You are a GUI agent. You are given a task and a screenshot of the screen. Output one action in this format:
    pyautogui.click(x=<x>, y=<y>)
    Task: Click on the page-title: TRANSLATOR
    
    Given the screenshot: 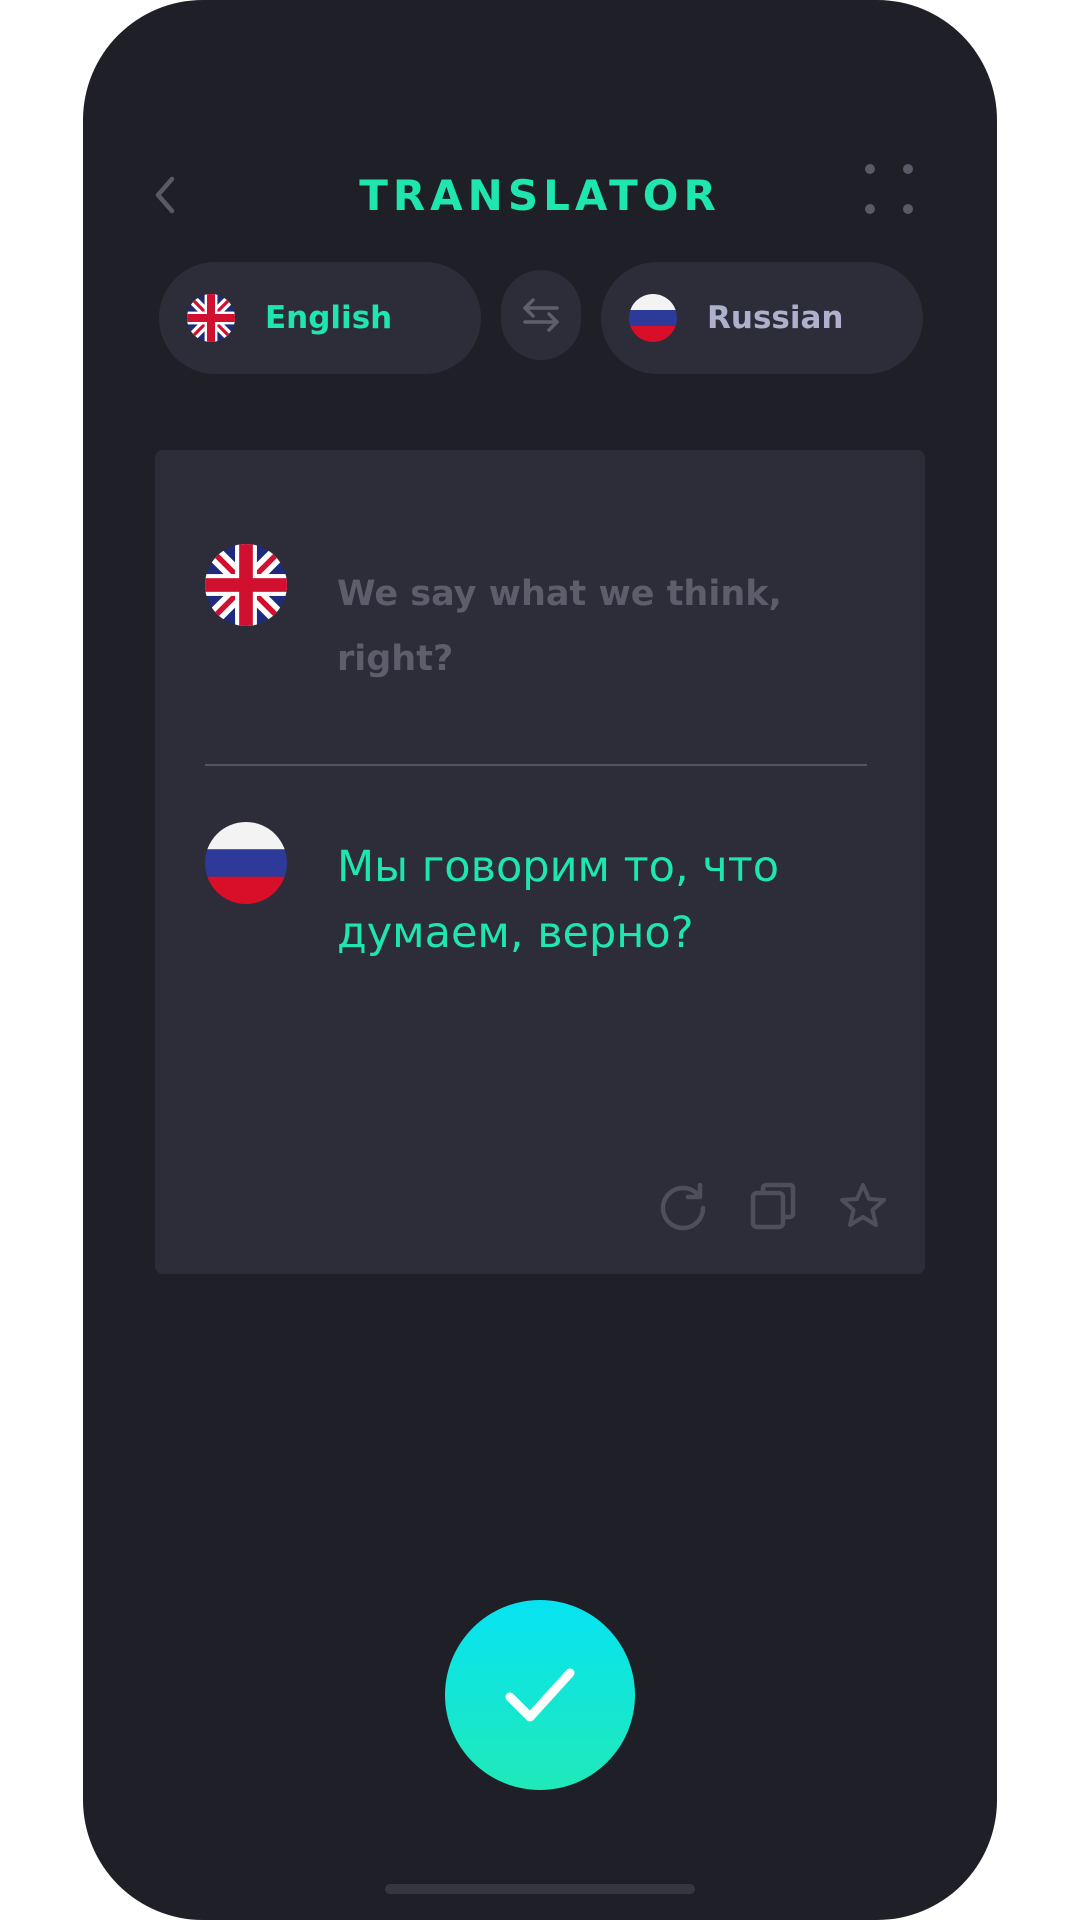 What is the action you would take?
    pyautogui.click(x=540, y=195)
    